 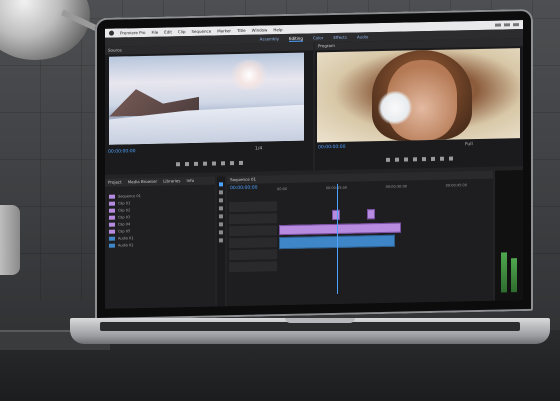 I want to click on lift-icon, so click(x=432, y=158).